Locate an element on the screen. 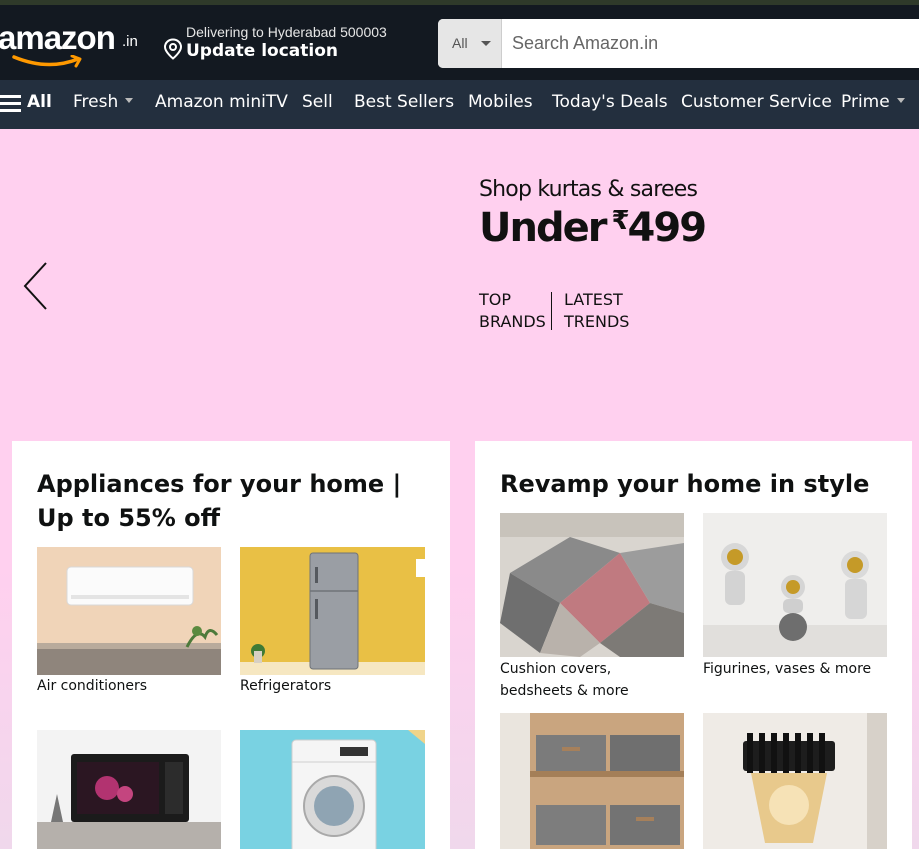 The width and height of the screenshot is (919, 849). wall-lamp-image is located at coordinates (795, 781).